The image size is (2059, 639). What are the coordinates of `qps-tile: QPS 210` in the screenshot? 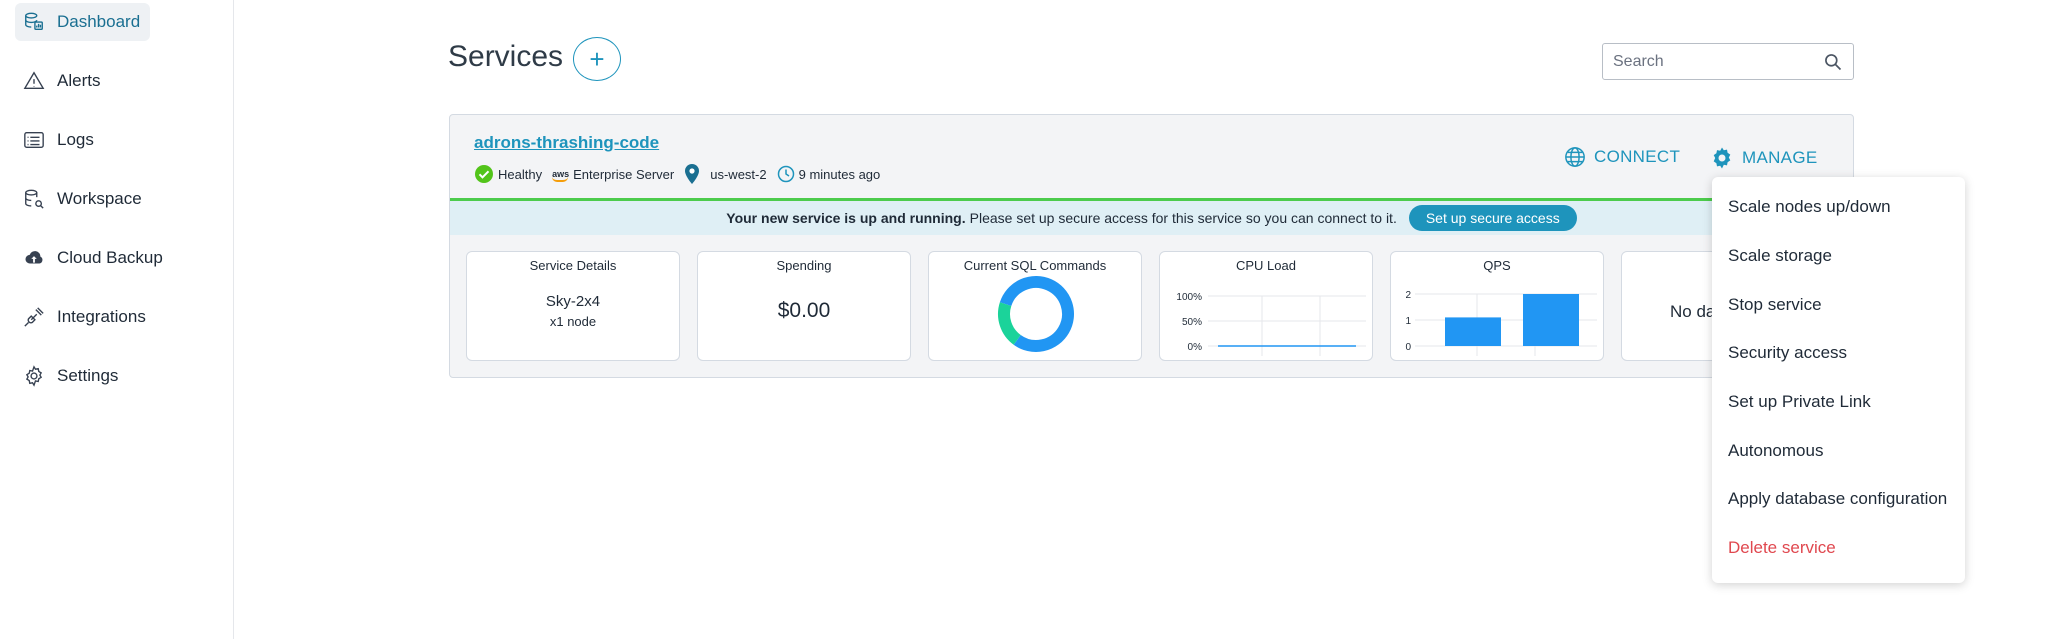 It's located at (1497, 306).